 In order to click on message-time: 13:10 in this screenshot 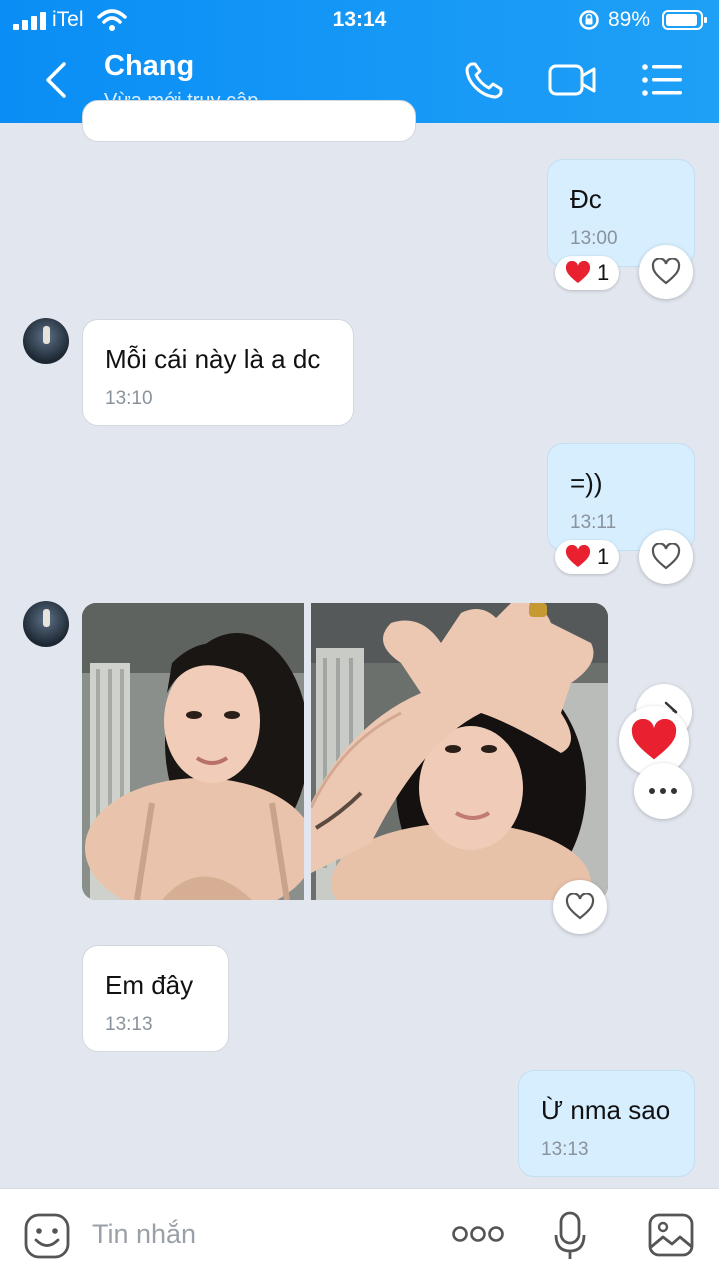, I will do `click(129, 398)`.